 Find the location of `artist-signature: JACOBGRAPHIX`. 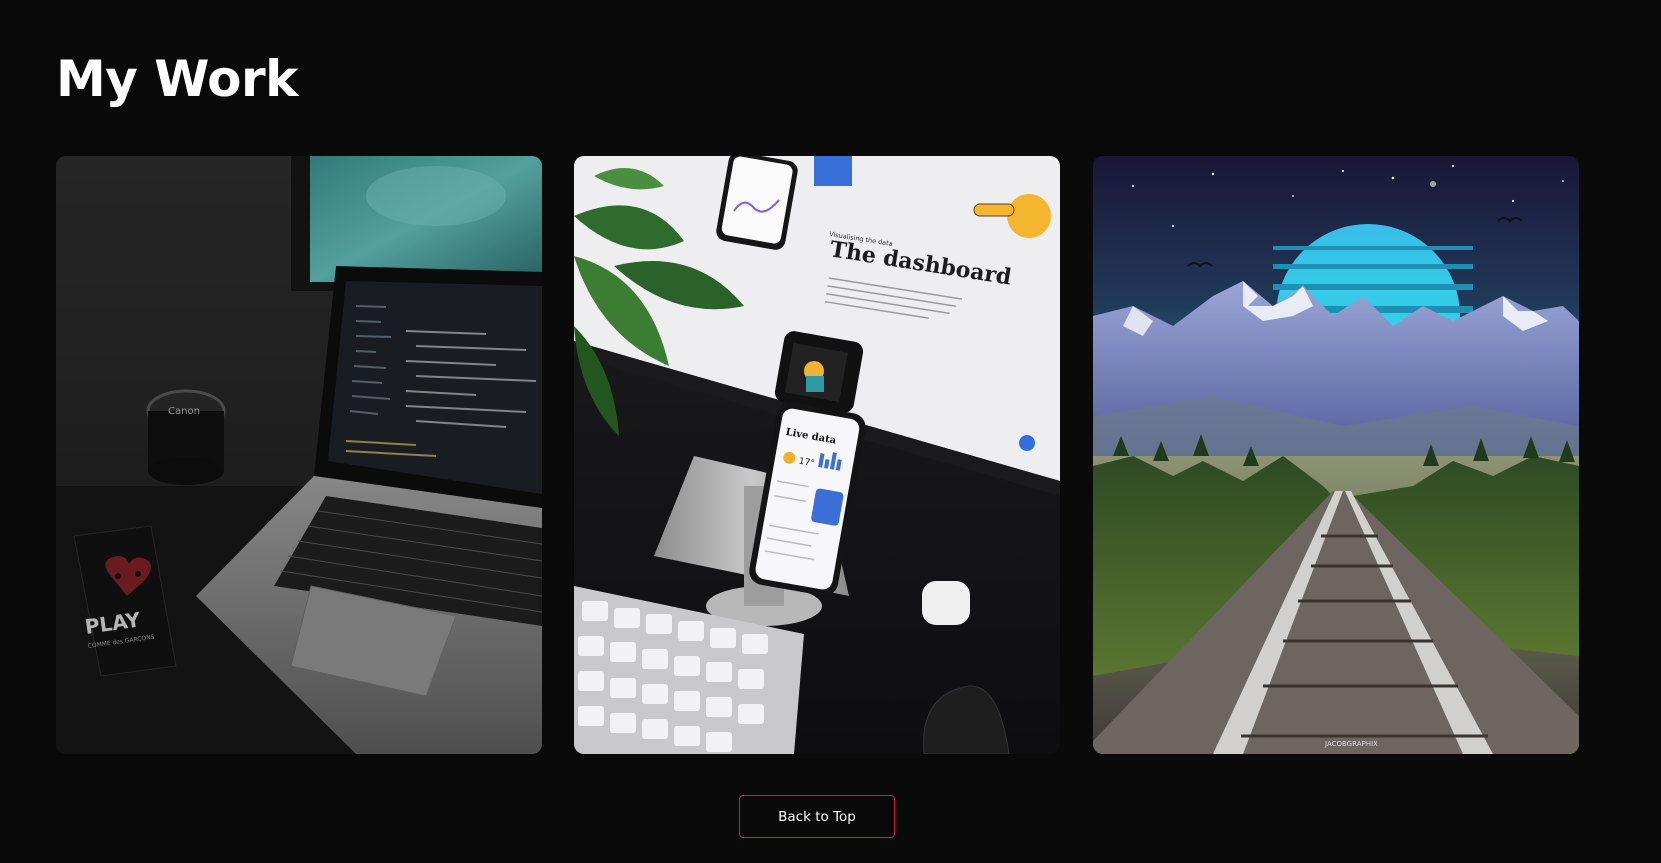

artist-signature: JACOBGRAPHIX is located at coordinates (1351, 744).